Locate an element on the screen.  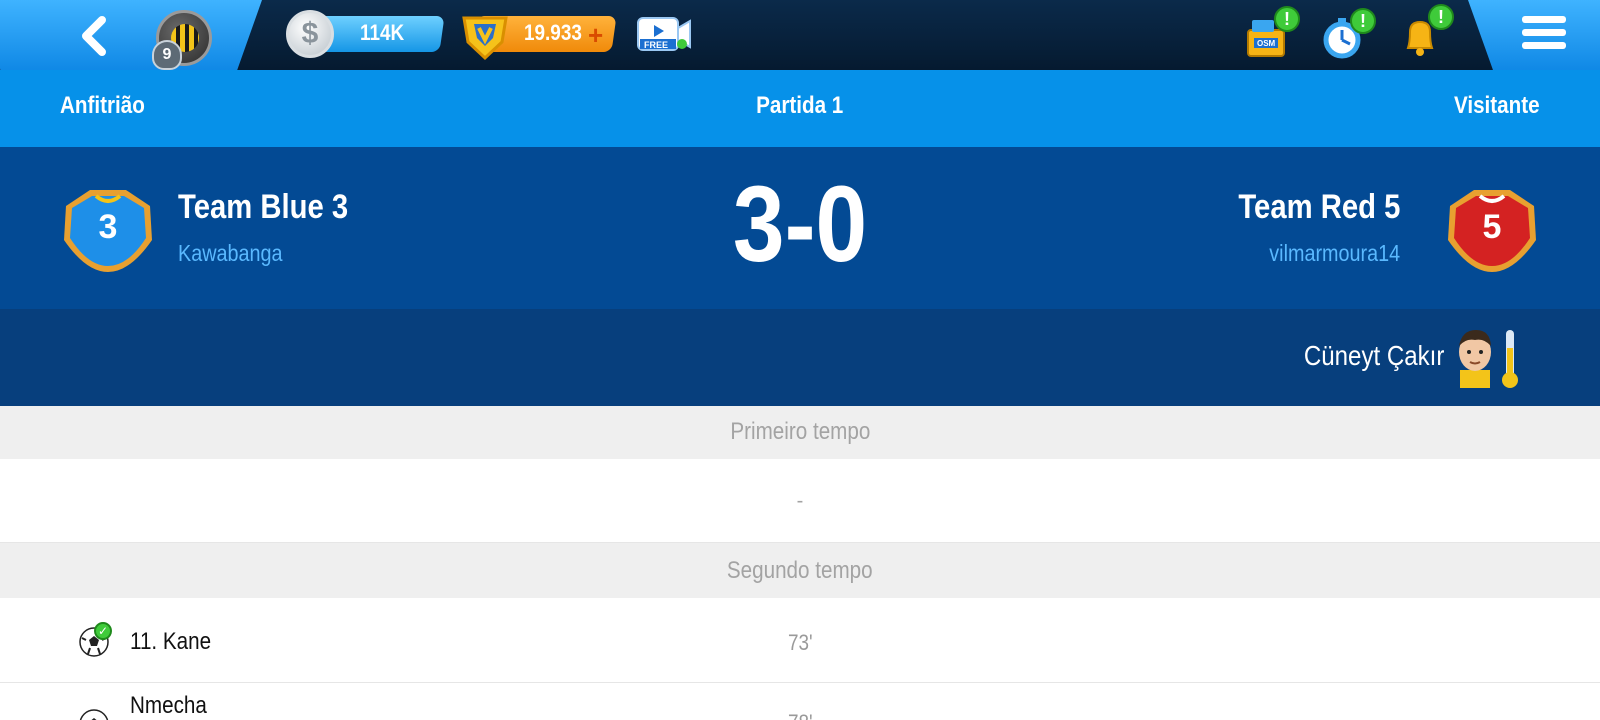
video-camera-icon: FREE is located at coordinates (664, 34).